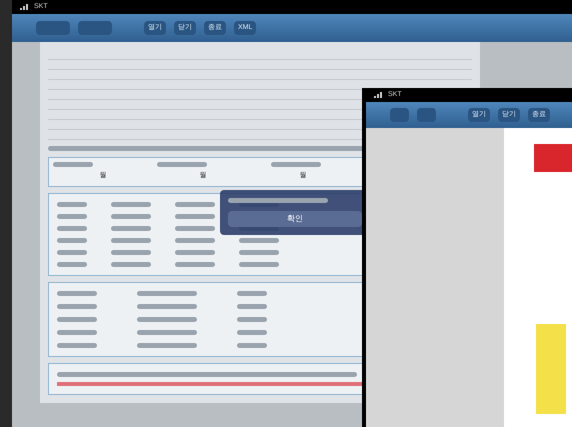 This screenshot has height=427, width=572. I want to click on logo-banner, so click(553, 158).